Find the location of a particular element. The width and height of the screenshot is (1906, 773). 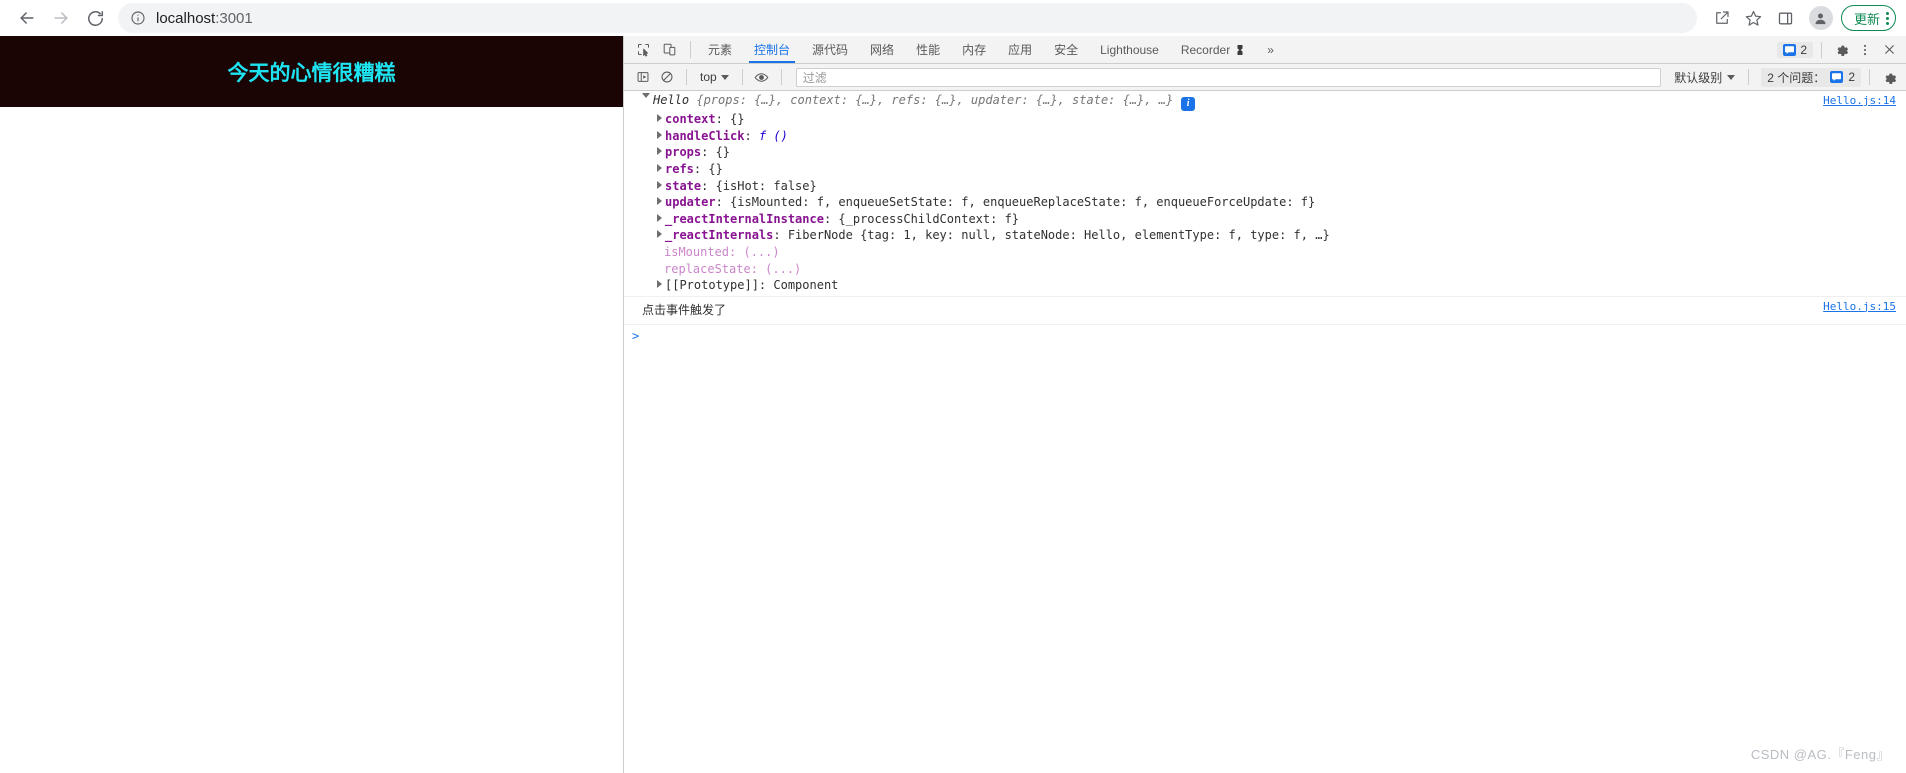

console-prompt: > is located at coordinates (1265, 334).